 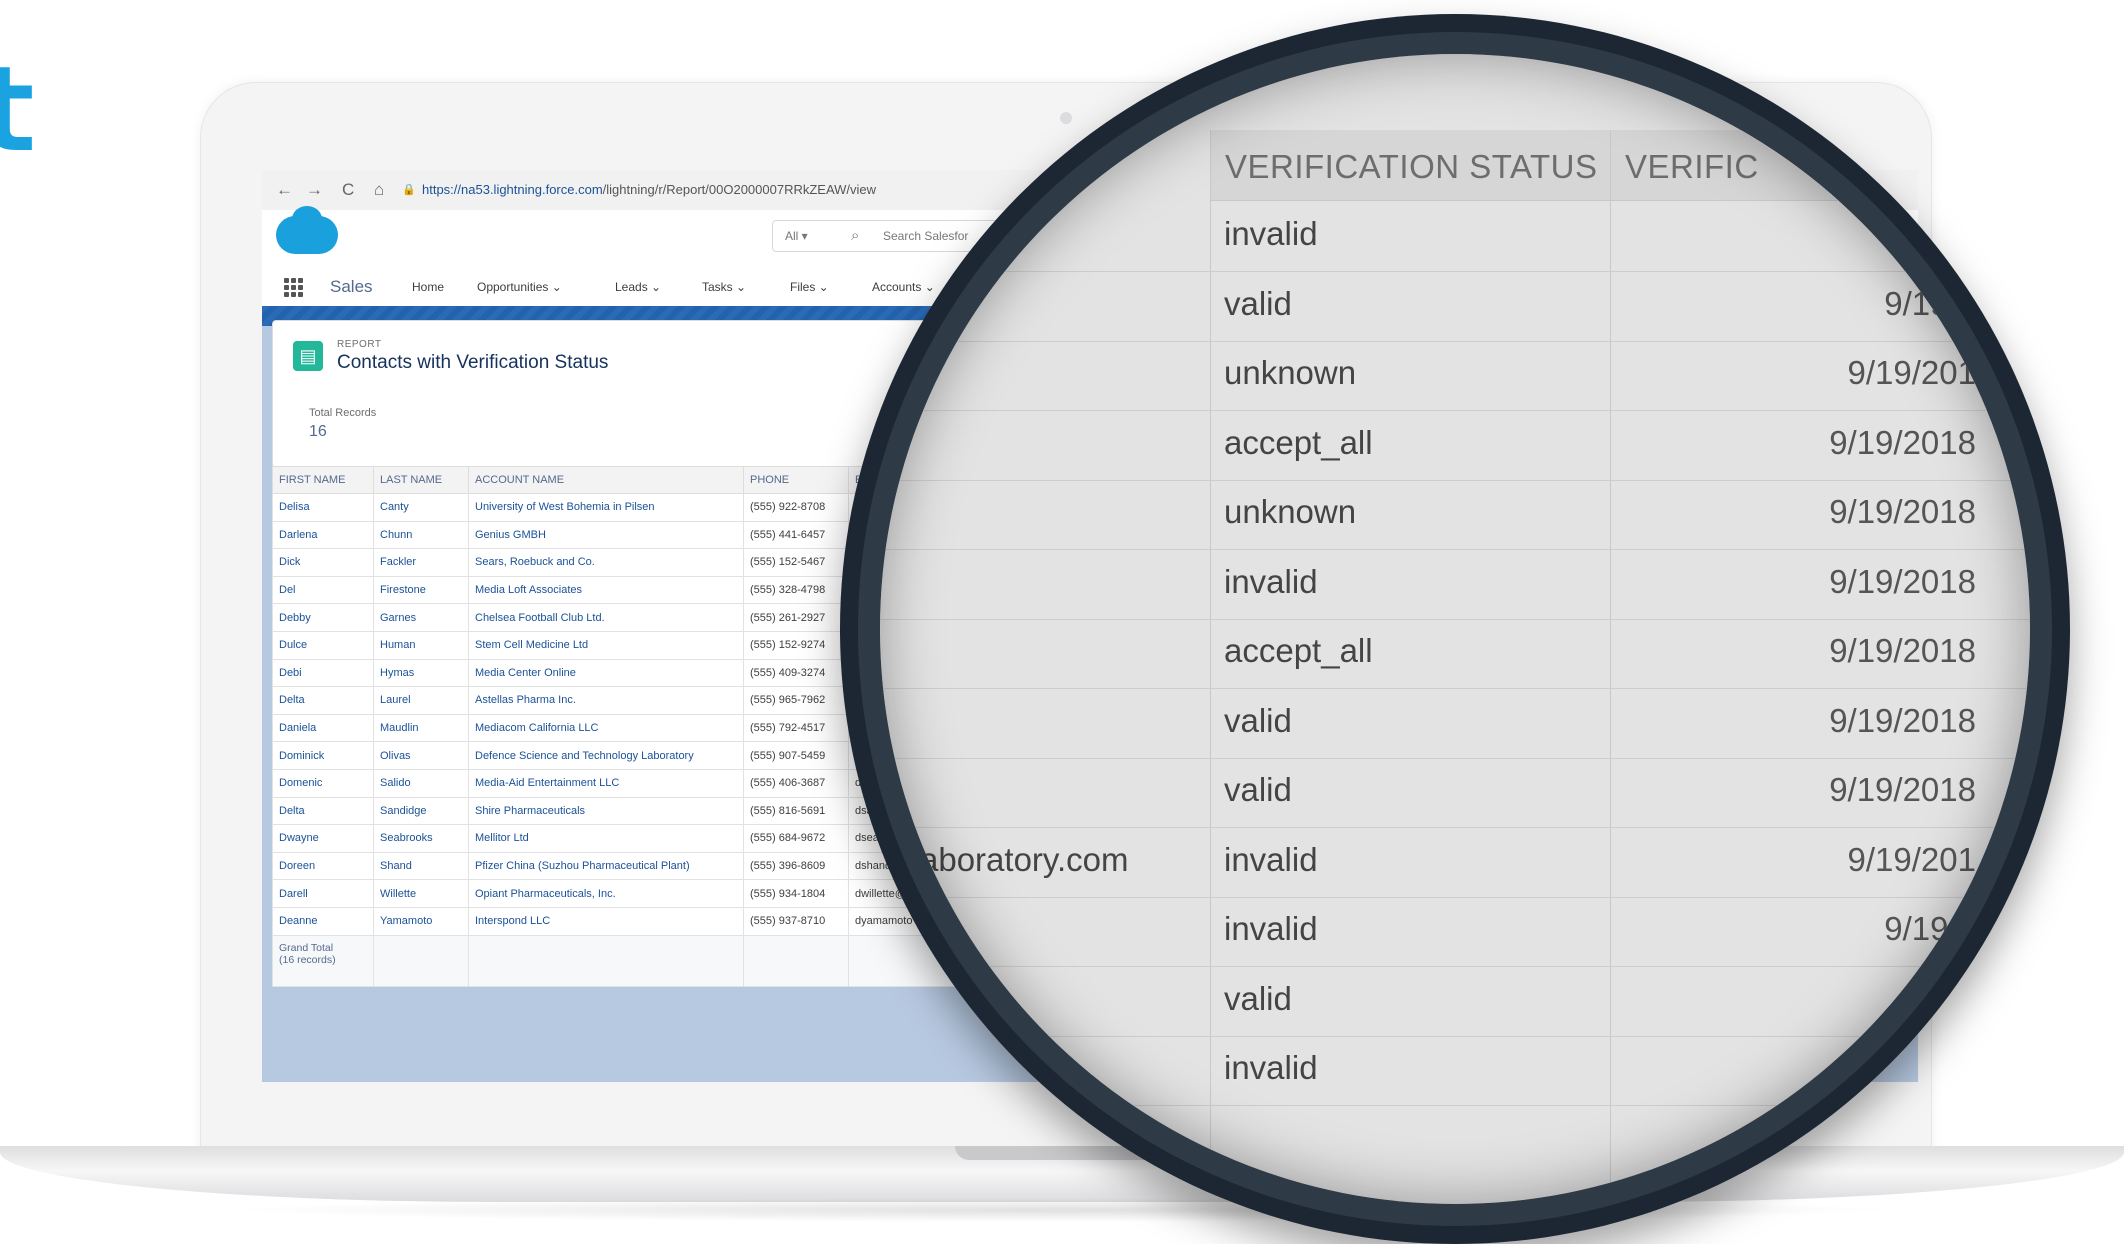 I want to click on search-scope-dropdown: All ▾, so click(x=796, y=236).